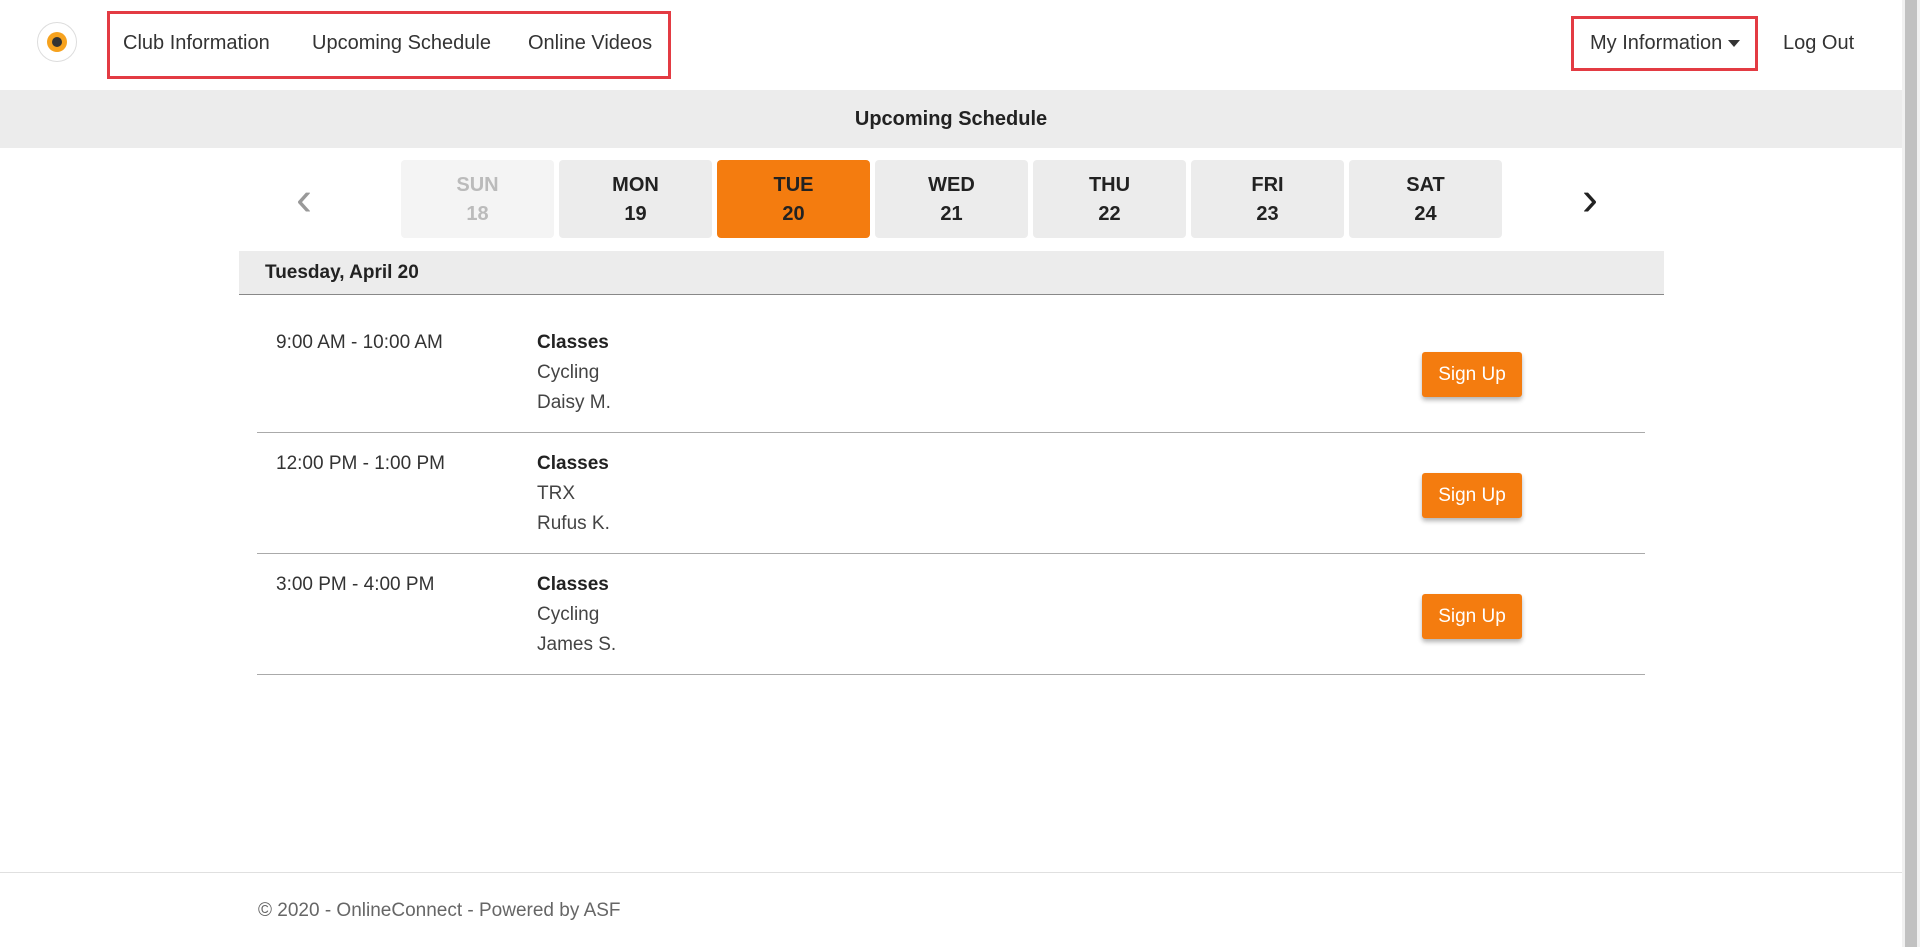 This screenshot has height=947, width=1920. What do you see at coordinates (1425, 214) in the screenshot?
I see `day-number: 24` at bounding box center [1425, 214].